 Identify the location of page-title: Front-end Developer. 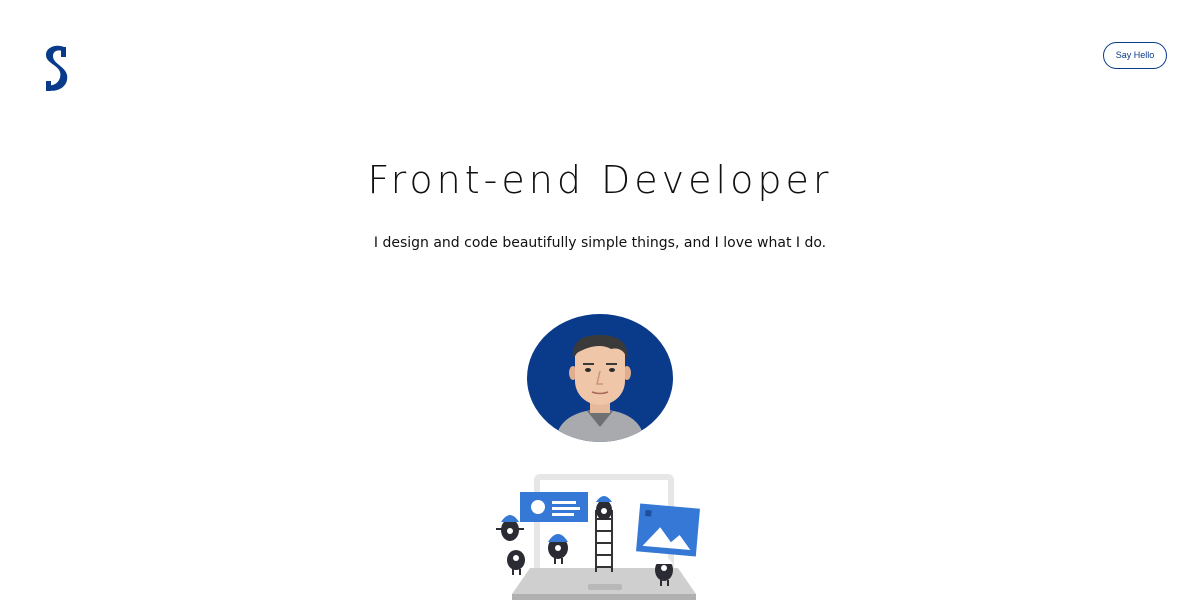
(600, 180).